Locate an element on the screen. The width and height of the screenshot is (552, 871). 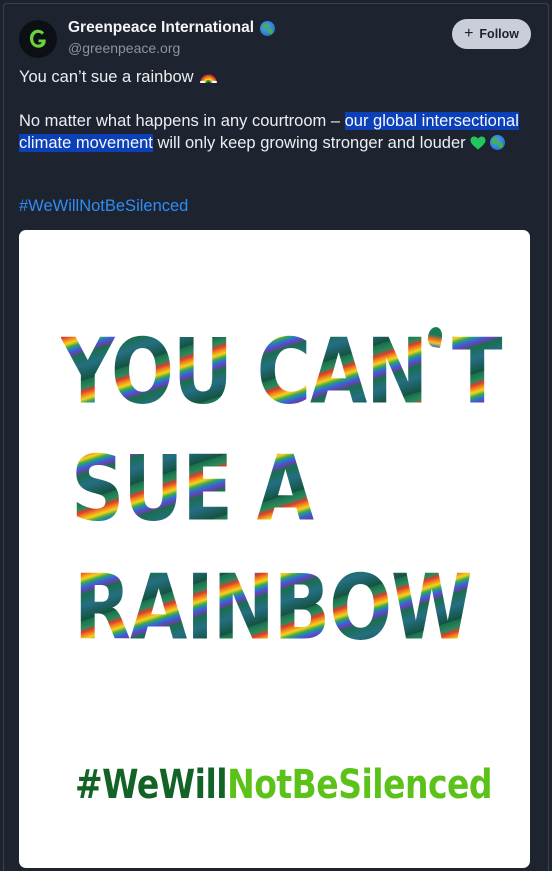
rainbow-icon is located at coordinates (209, 78).